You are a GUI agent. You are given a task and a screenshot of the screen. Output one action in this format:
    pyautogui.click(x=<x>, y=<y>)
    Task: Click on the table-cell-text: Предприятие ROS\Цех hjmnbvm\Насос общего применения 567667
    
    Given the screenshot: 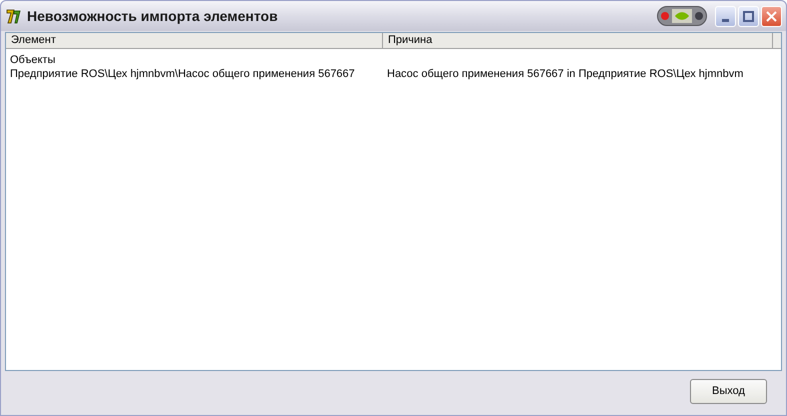 What is the action you would take?
    pyautogui.click(x=182, y=74)
    